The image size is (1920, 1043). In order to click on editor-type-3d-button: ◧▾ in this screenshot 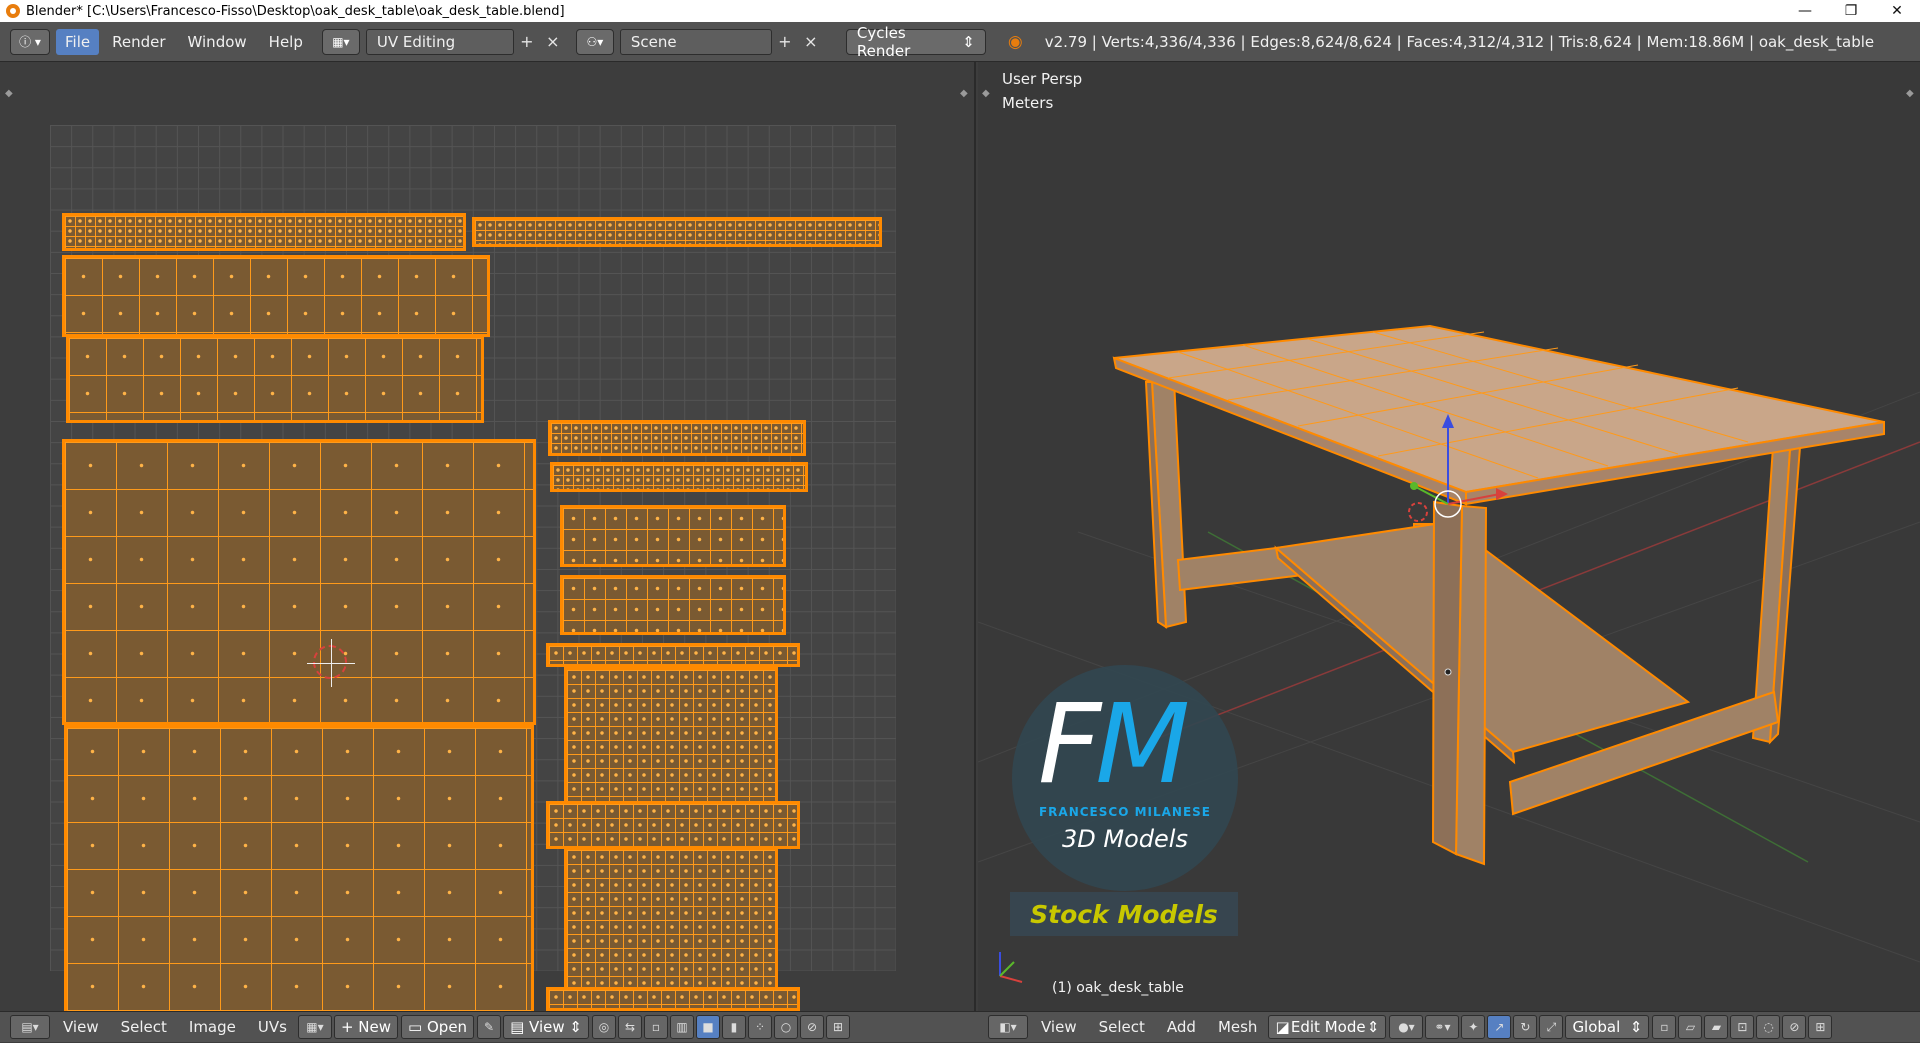, I will do `click(1008, 1027)`.